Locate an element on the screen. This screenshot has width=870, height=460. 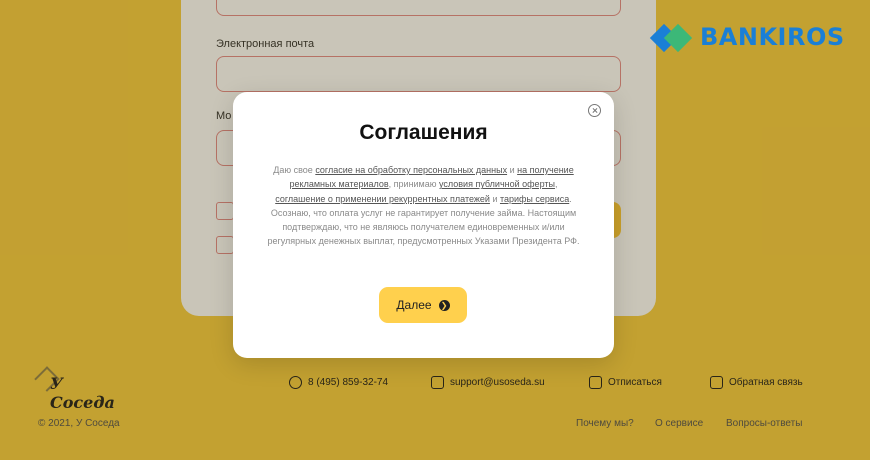
close-icon is located at coordinates (594, 110).